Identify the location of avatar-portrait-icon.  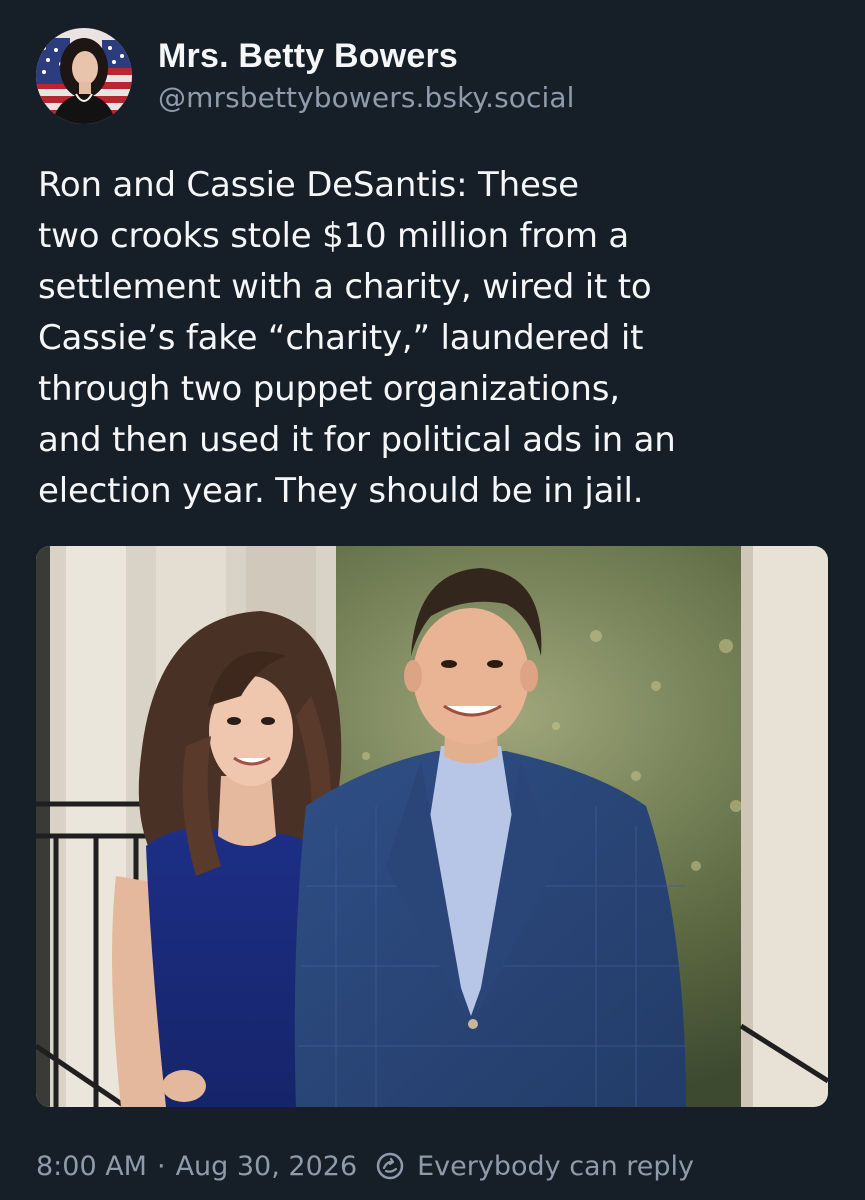
(84, 76).